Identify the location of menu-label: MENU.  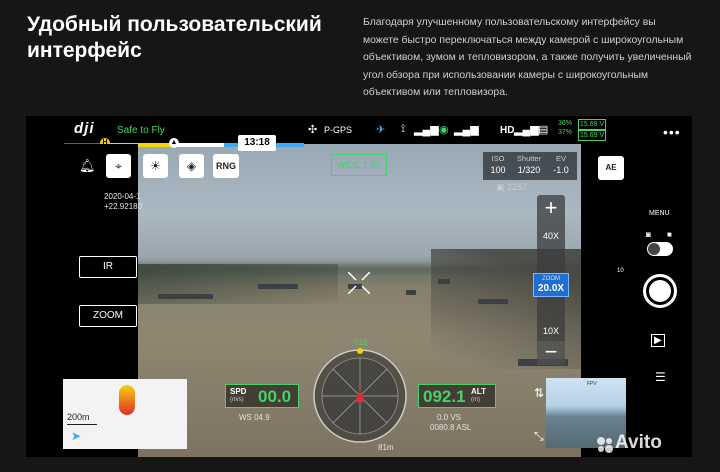
(659, 213).